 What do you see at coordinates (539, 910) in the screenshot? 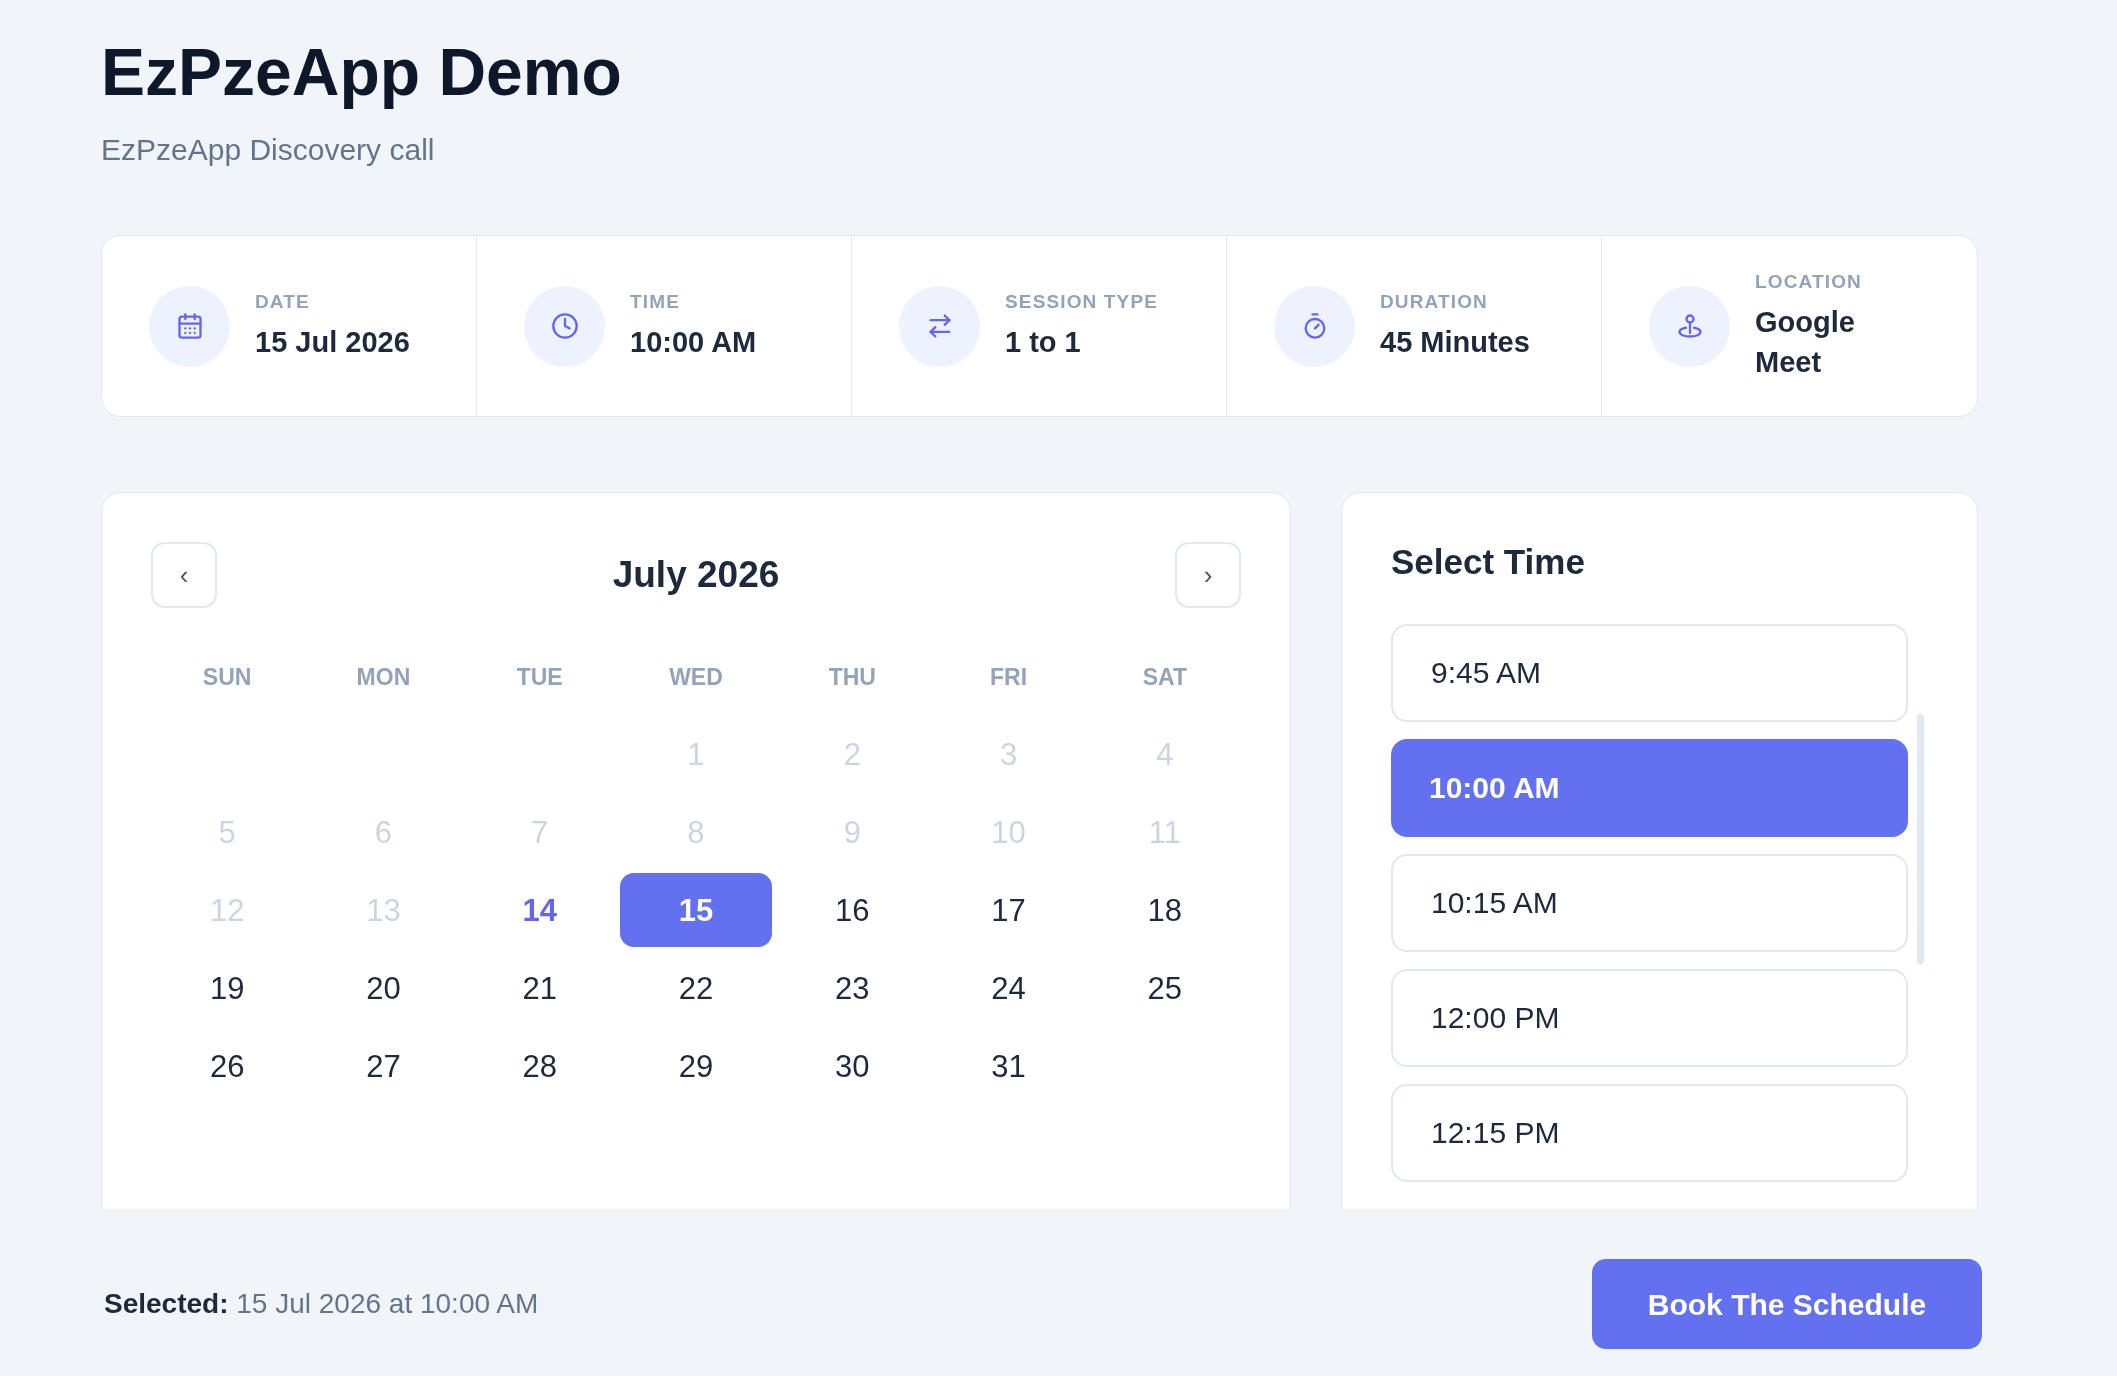
I see `calendar-day: 14` at bounding box center [539, 910].